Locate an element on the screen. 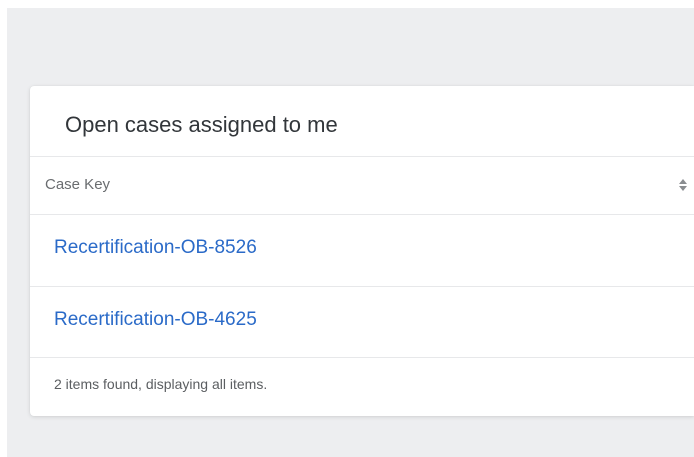  table-header-row: Case Key is located at coordinates (362, 185).